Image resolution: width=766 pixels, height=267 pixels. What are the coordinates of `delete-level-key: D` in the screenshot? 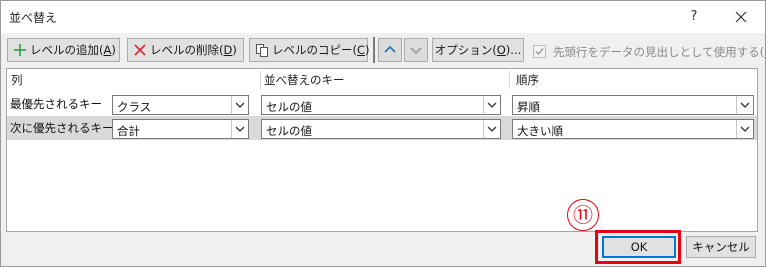 It's located at (228, 50).